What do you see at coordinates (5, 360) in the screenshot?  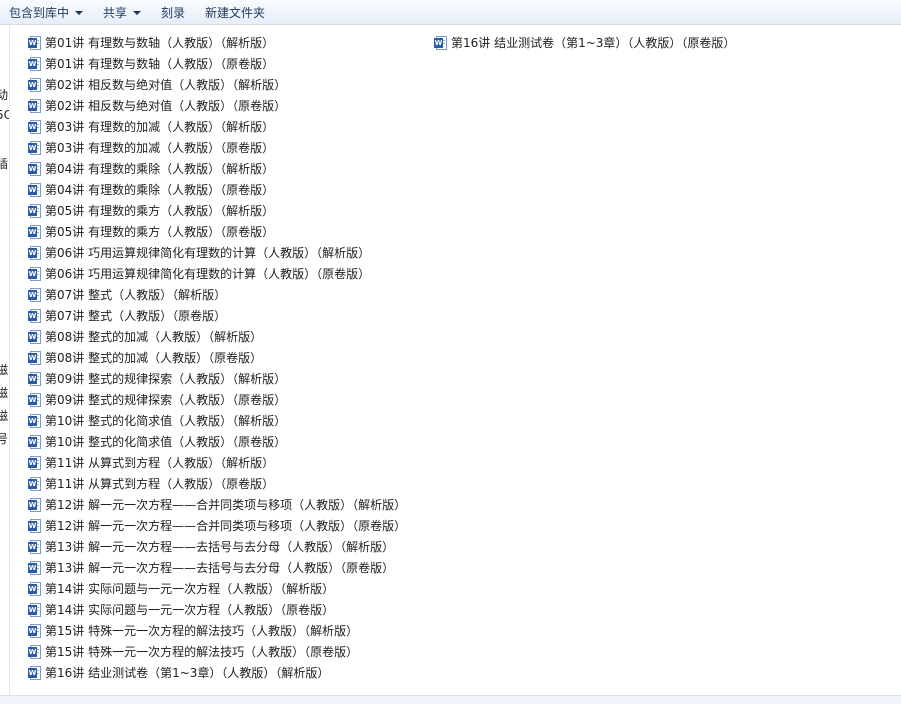 I see `navigation-pane: 动 5C 插 磁 磁 磁 号` at bounding box center [5, 360].